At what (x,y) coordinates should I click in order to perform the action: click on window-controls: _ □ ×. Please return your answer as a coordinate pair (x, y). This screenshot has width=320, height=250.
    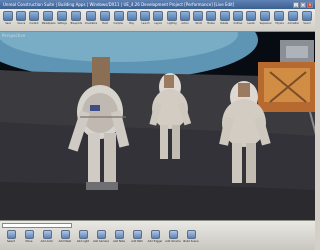
    Looking at the image, I should click on (303, 4).